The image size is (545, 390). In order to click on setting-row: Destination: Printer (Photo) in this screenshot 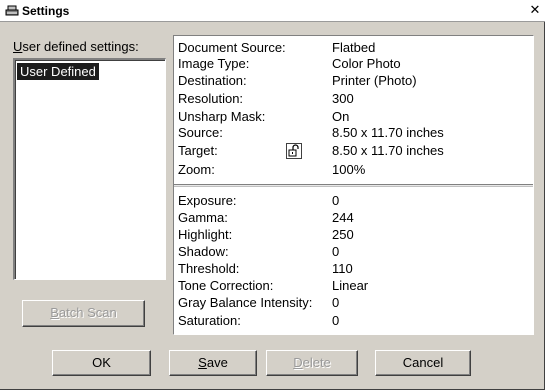, I will do `click(353, 81)`.